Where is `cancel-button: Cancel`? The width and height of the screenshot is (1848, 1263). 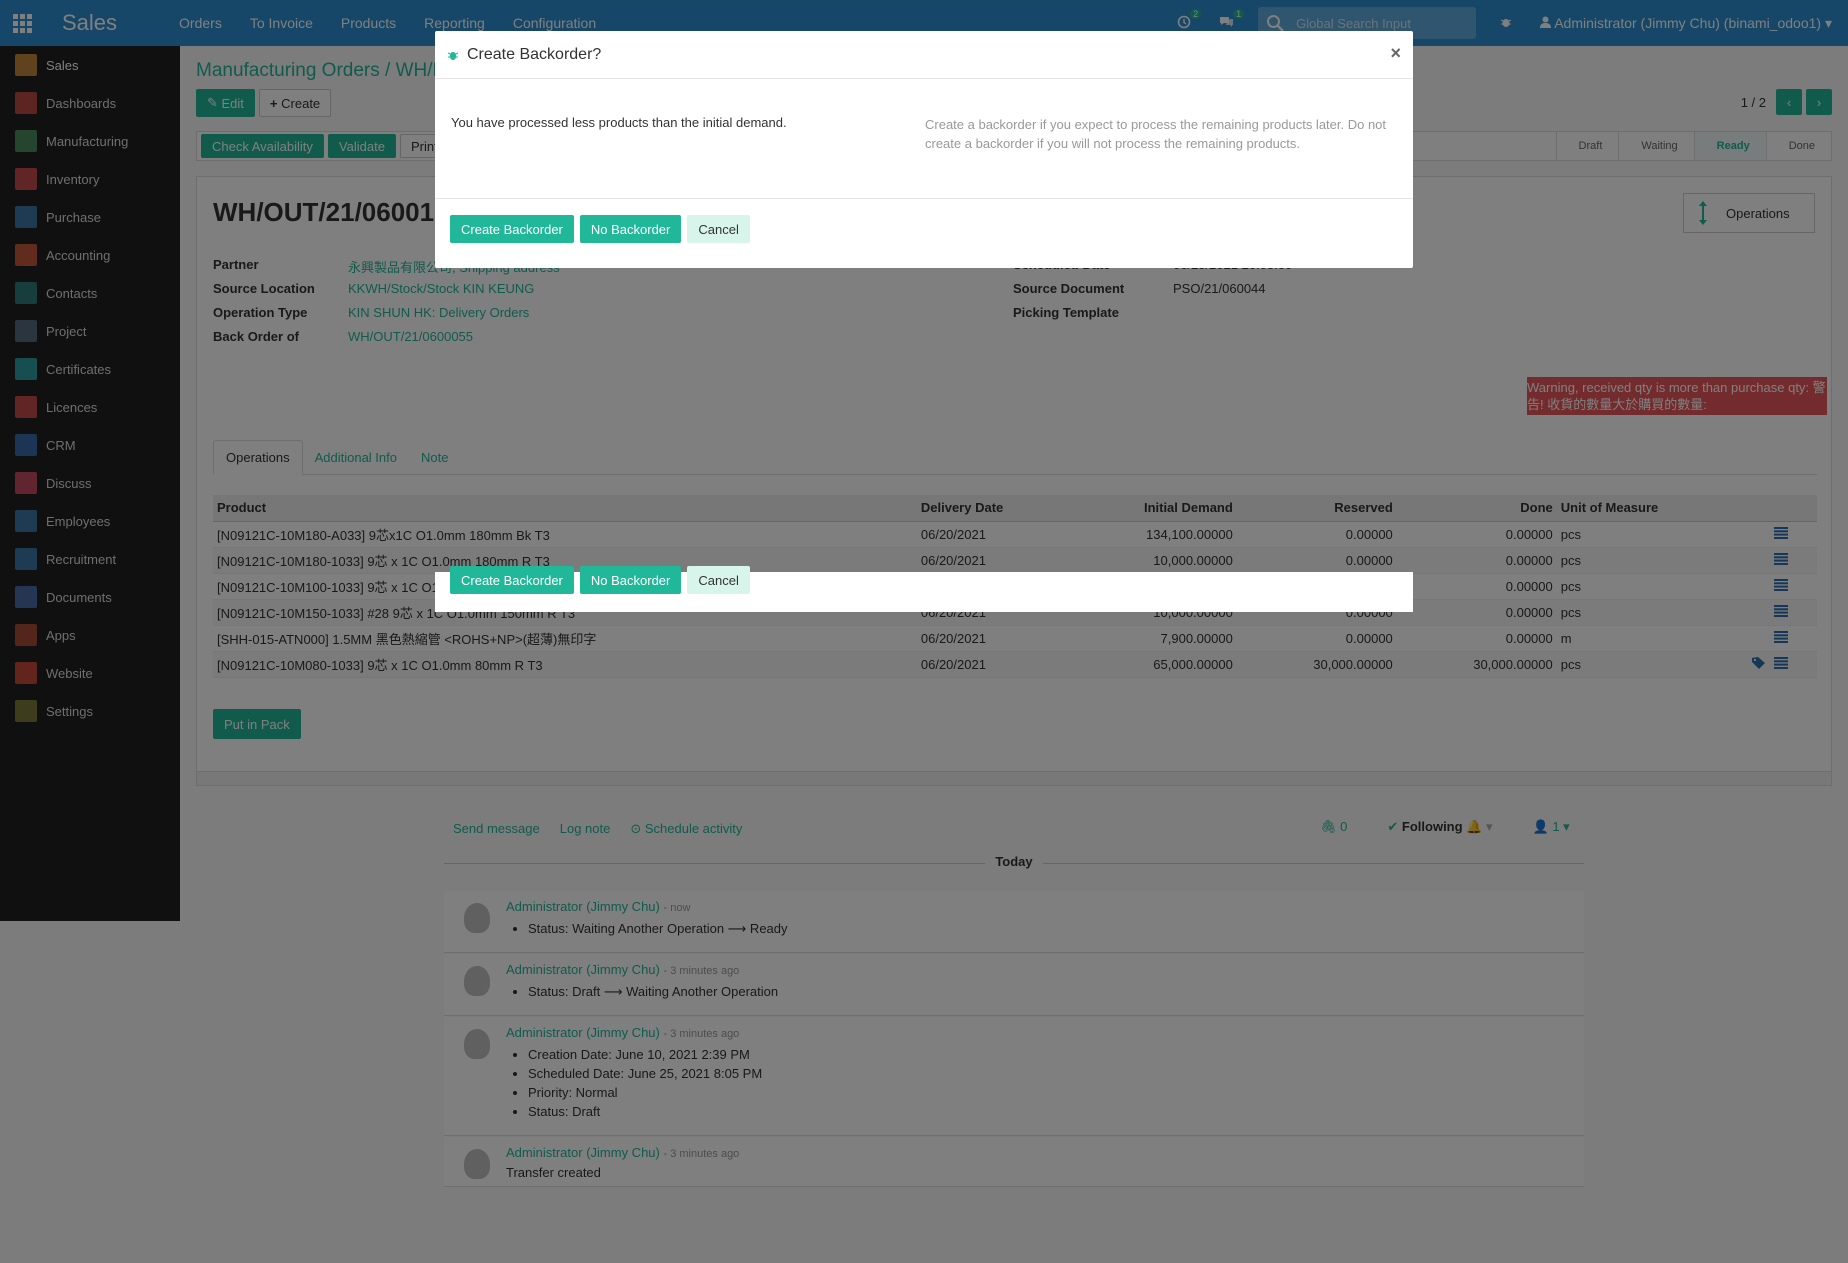 cancel-button: Cancel is located at coordinates (718, 229).